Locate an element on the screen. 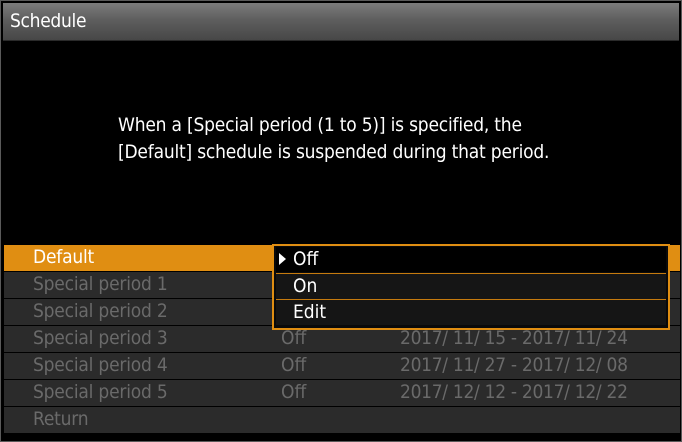 This screenshot has width=682, height=442. return-button: Return is located at coordinates (342, 420).